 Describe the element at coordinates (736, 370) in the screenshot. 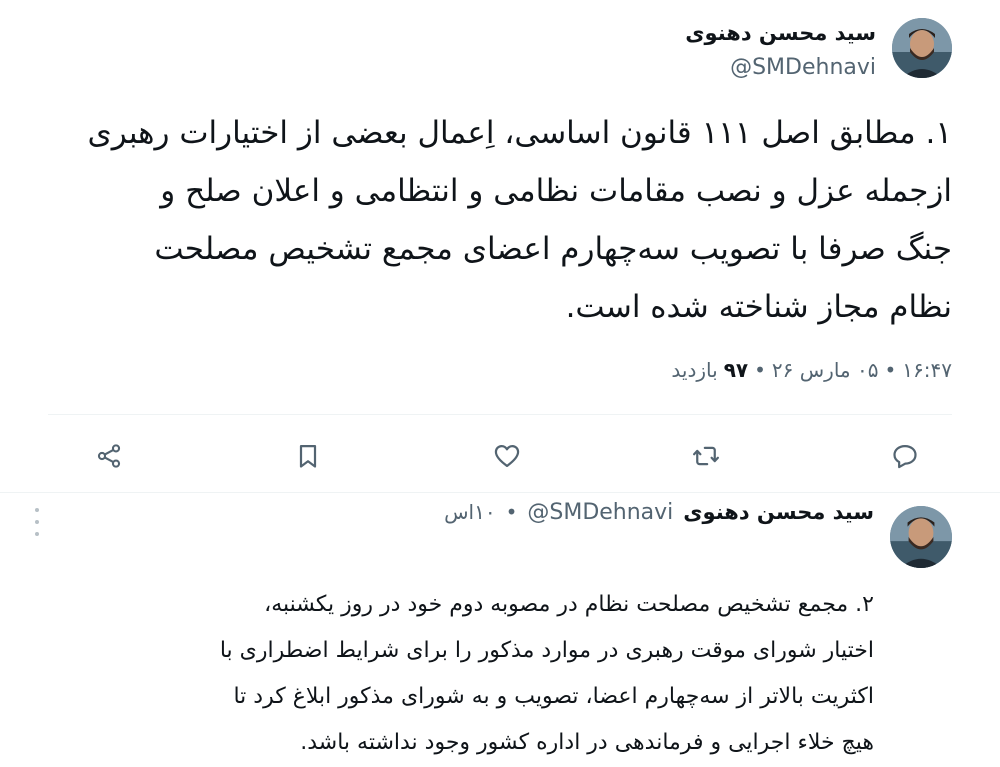

I see `views-count: ۹۷` at that location.